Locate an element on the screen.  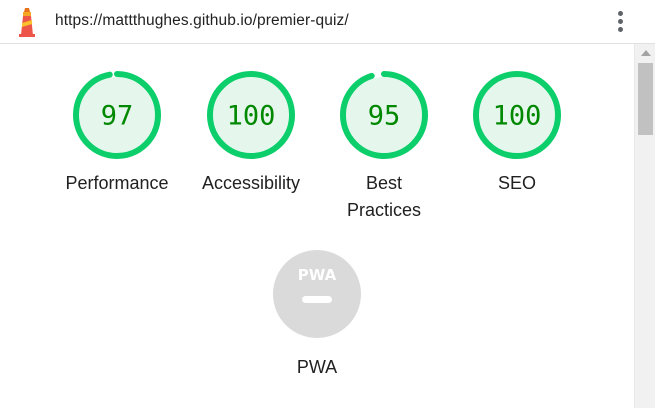
gauge-pwa: PWA PWA is located at coordinates (317, 315).